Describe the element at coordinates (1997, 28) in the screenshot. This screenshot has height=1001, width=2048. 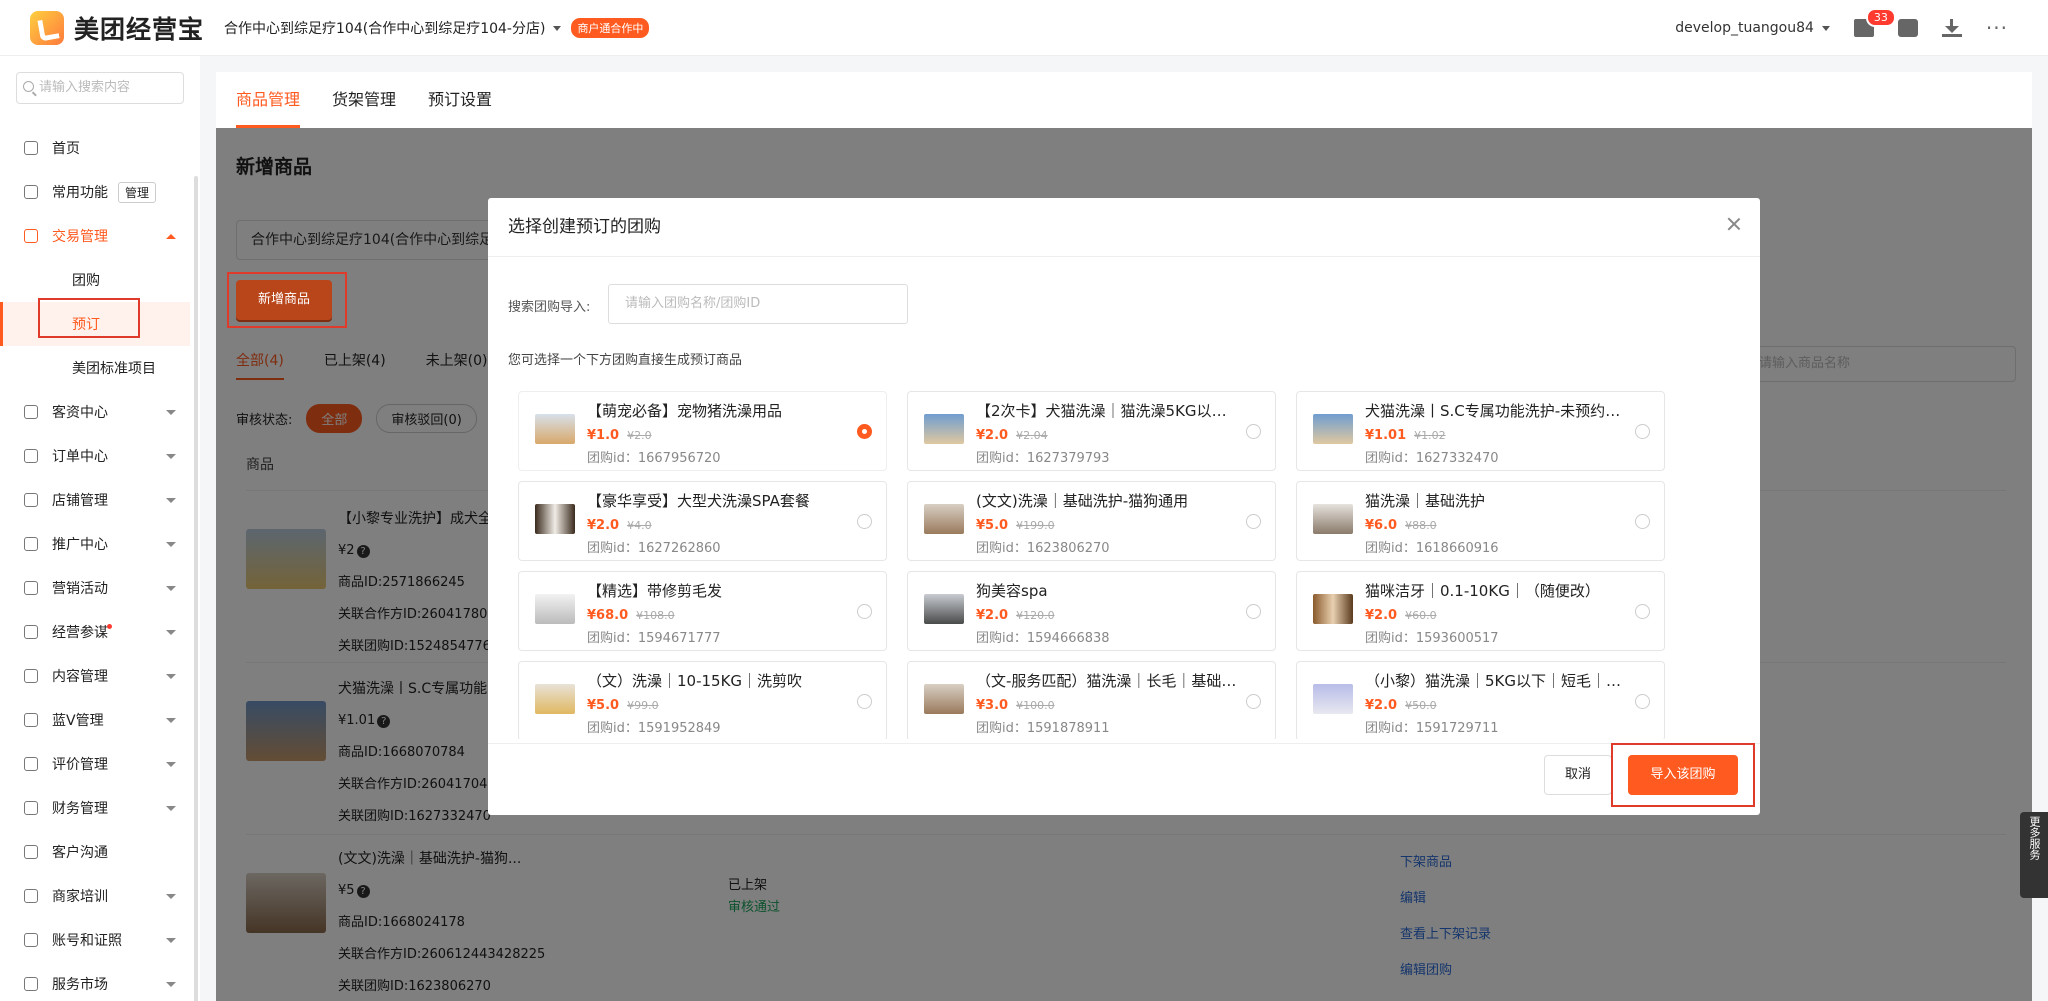
I see `more-icon: ···` at that location.